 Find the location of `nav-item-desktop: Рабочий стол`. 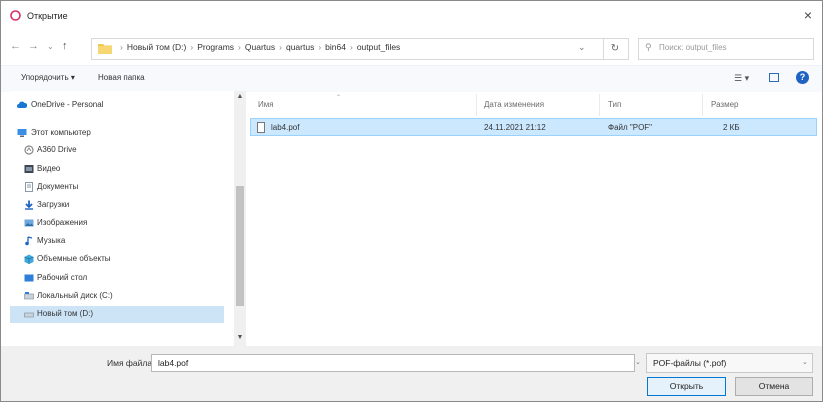

nav-item-desktop: Рабочий стол is located at coordinates (117, 278).